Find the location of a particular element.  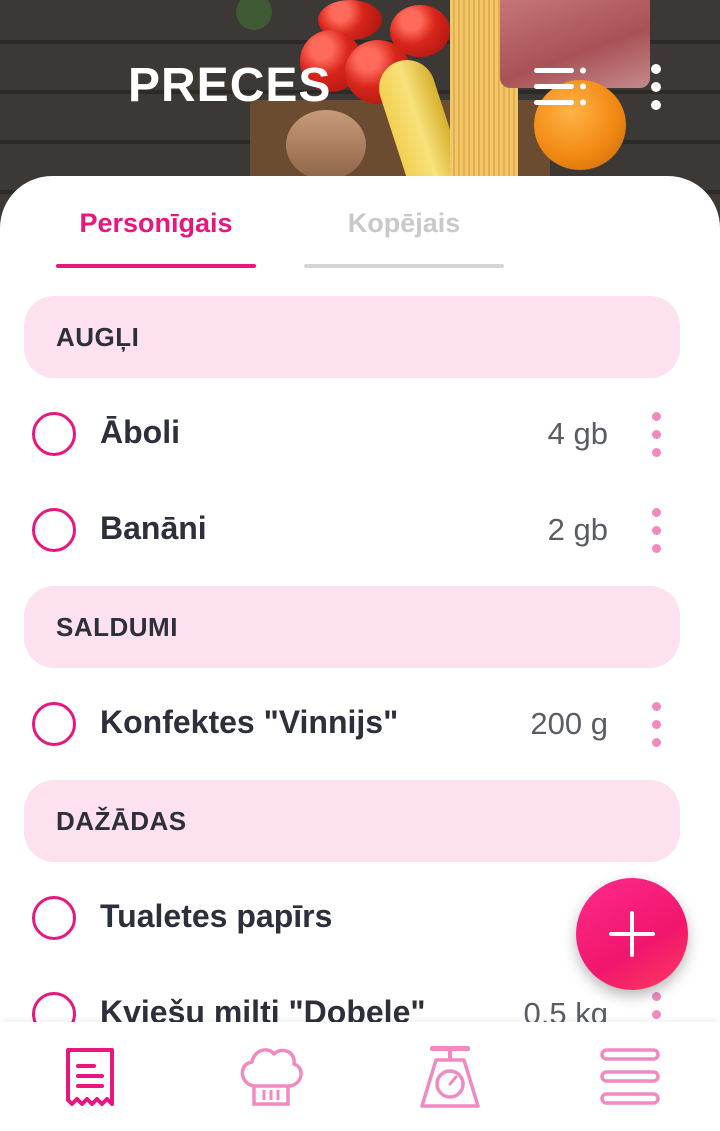

section-header: SALDUMI is located at coordinates (352, 627).